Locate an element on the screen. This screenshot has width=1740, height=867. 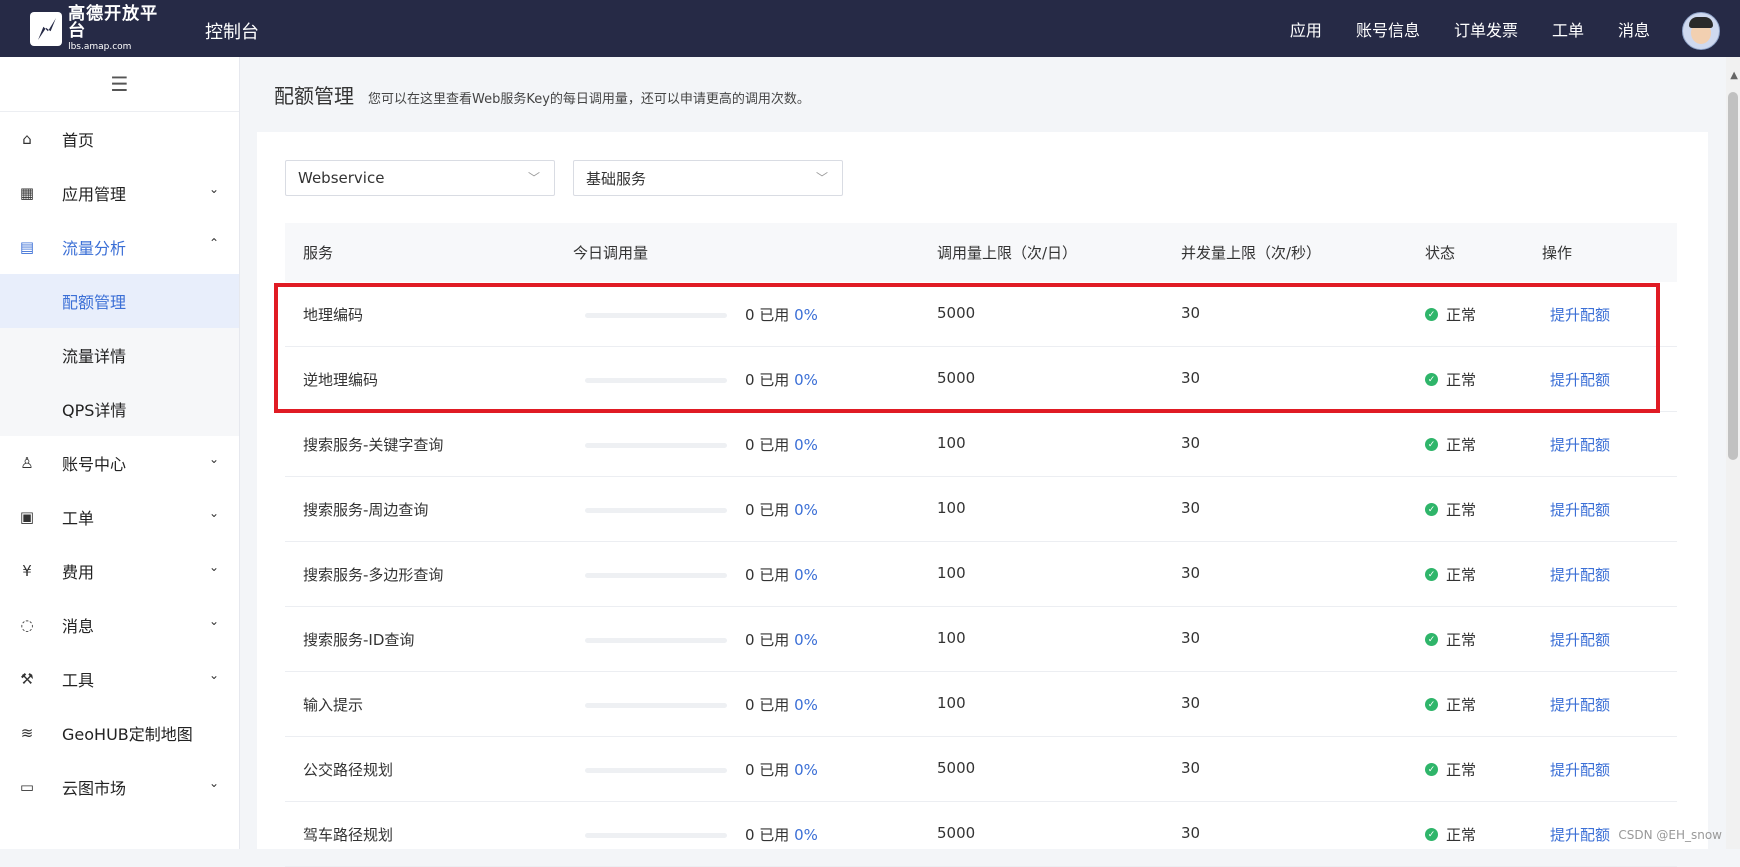
scroll-up-icon: ▲ is located at coordinates (1734, 75).